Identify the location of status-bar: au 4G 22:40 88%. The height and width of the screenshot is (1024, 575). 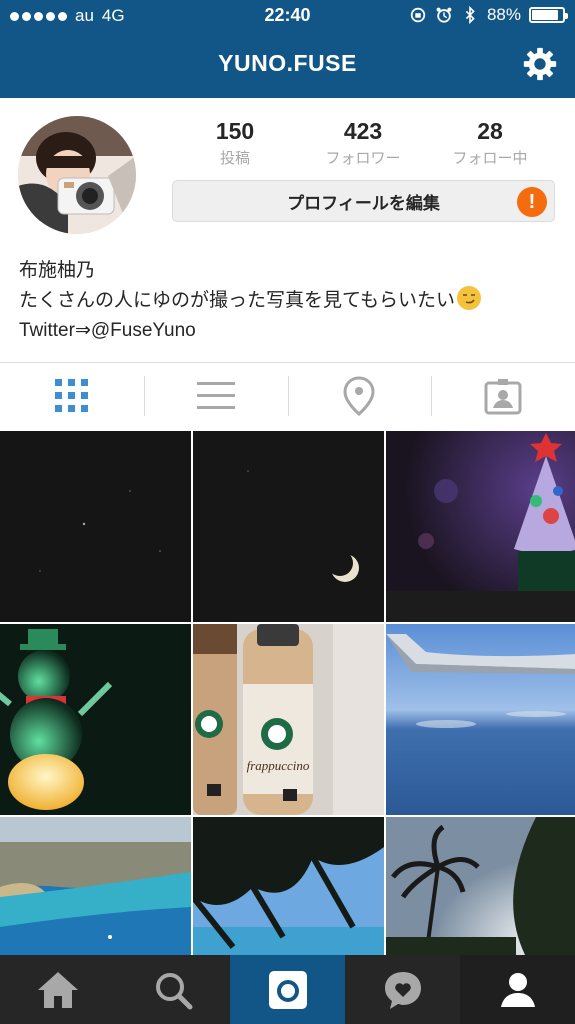
(287, 16).